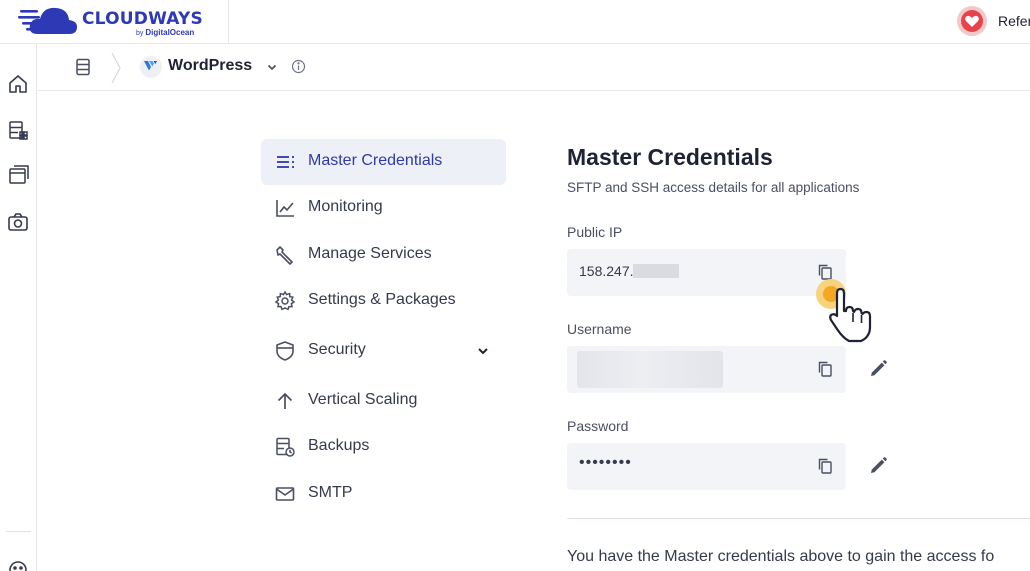 This screenshot has width=1030, height=571. Describe the element at coordinates (706, 272) in the screenshot. I see `public-ip-field: 158.247.` at that location.